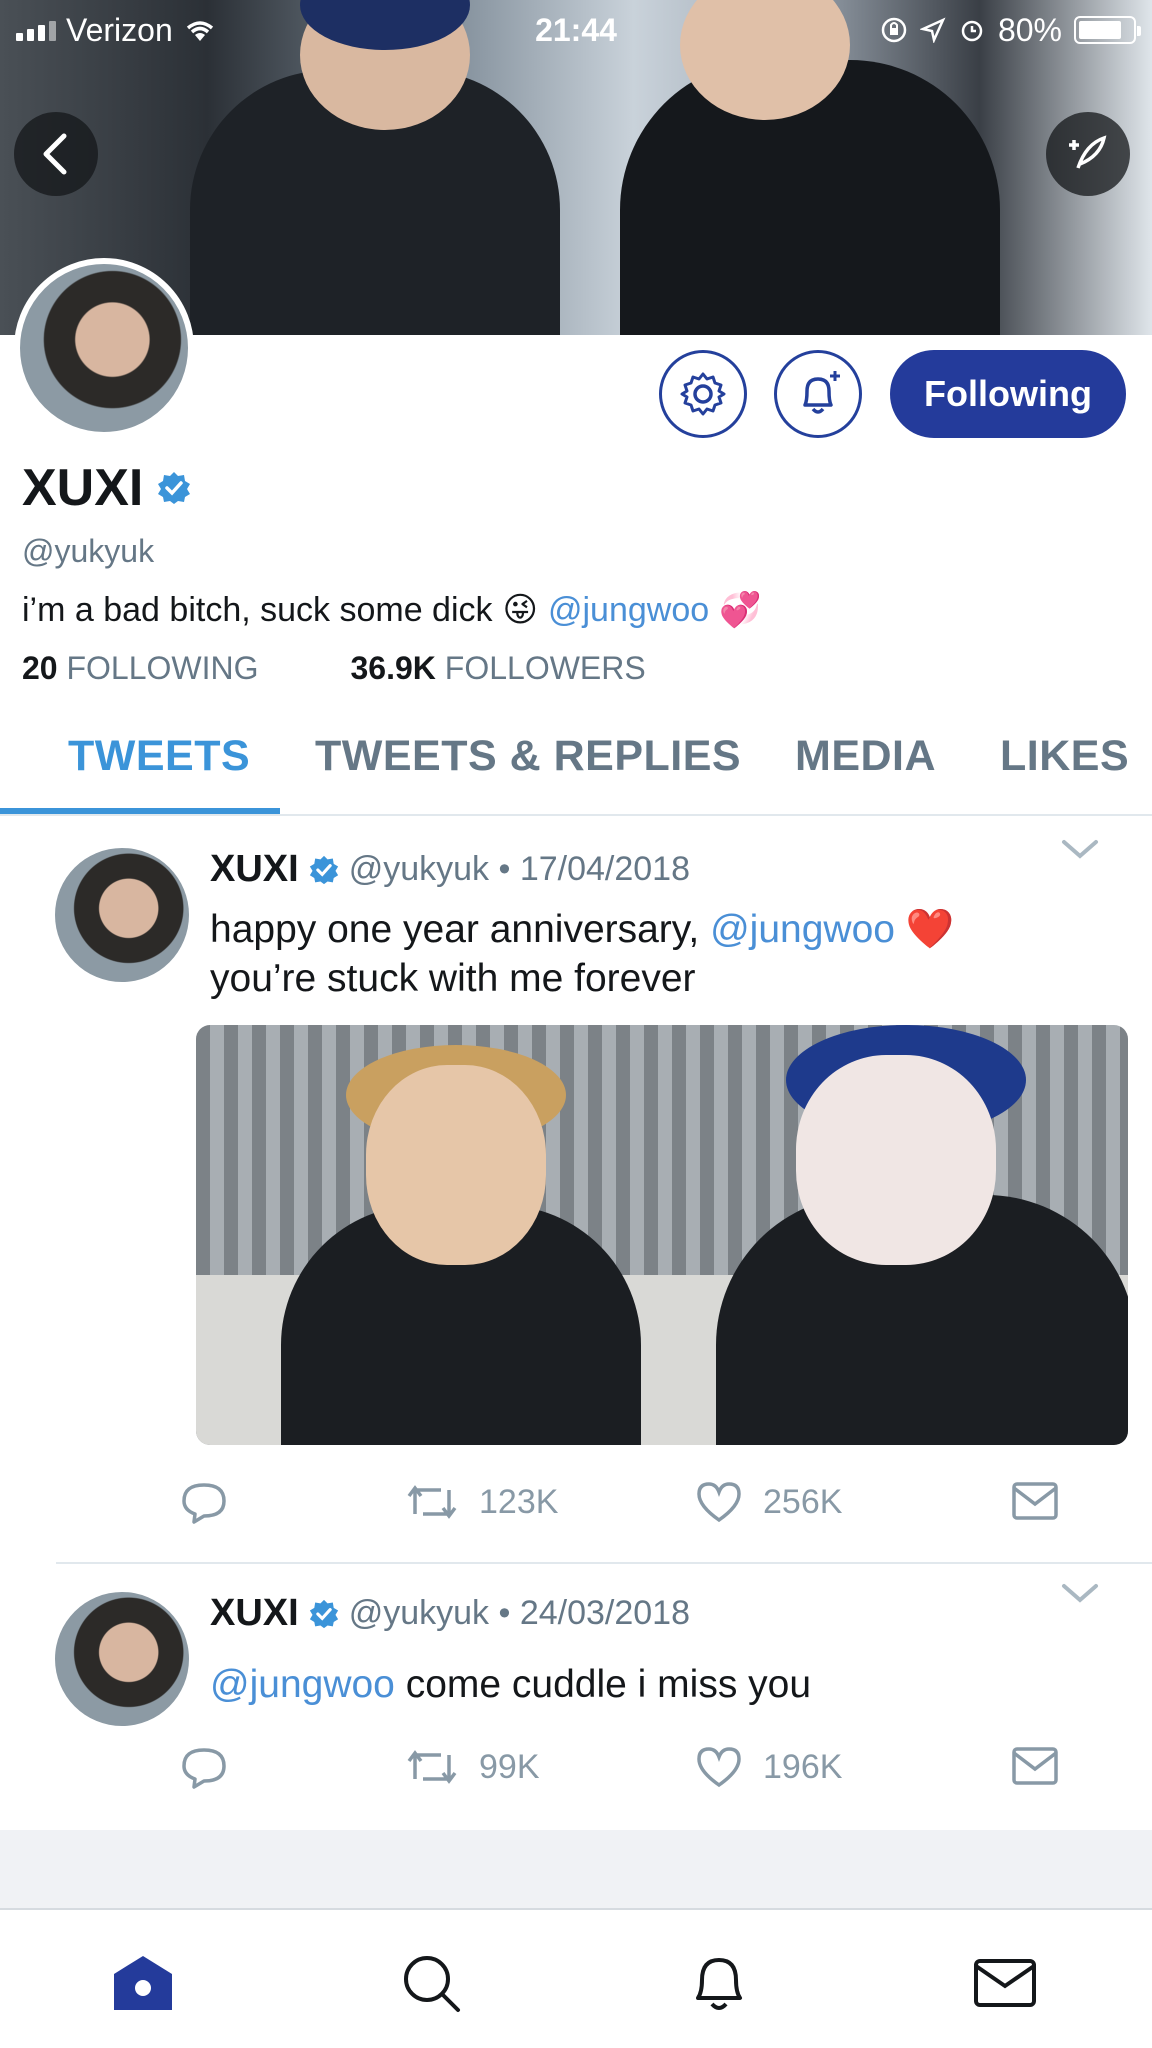  Describe the element at coordinates (104, 348) in the screenshot. I see `profile-avatar` at that location.